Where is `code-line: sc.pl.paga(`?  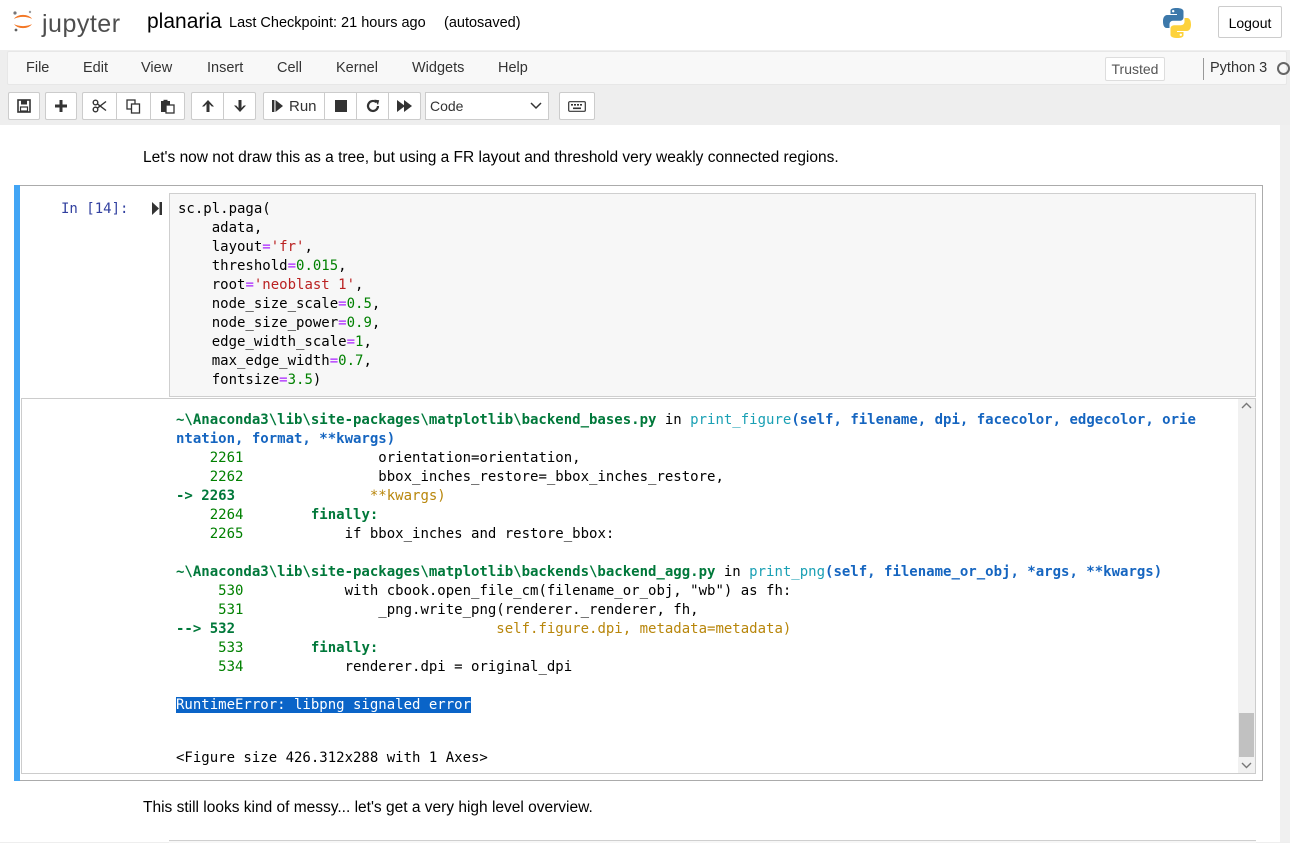
code-line: sc.pl.paga( is located at coordinates (224, 209).